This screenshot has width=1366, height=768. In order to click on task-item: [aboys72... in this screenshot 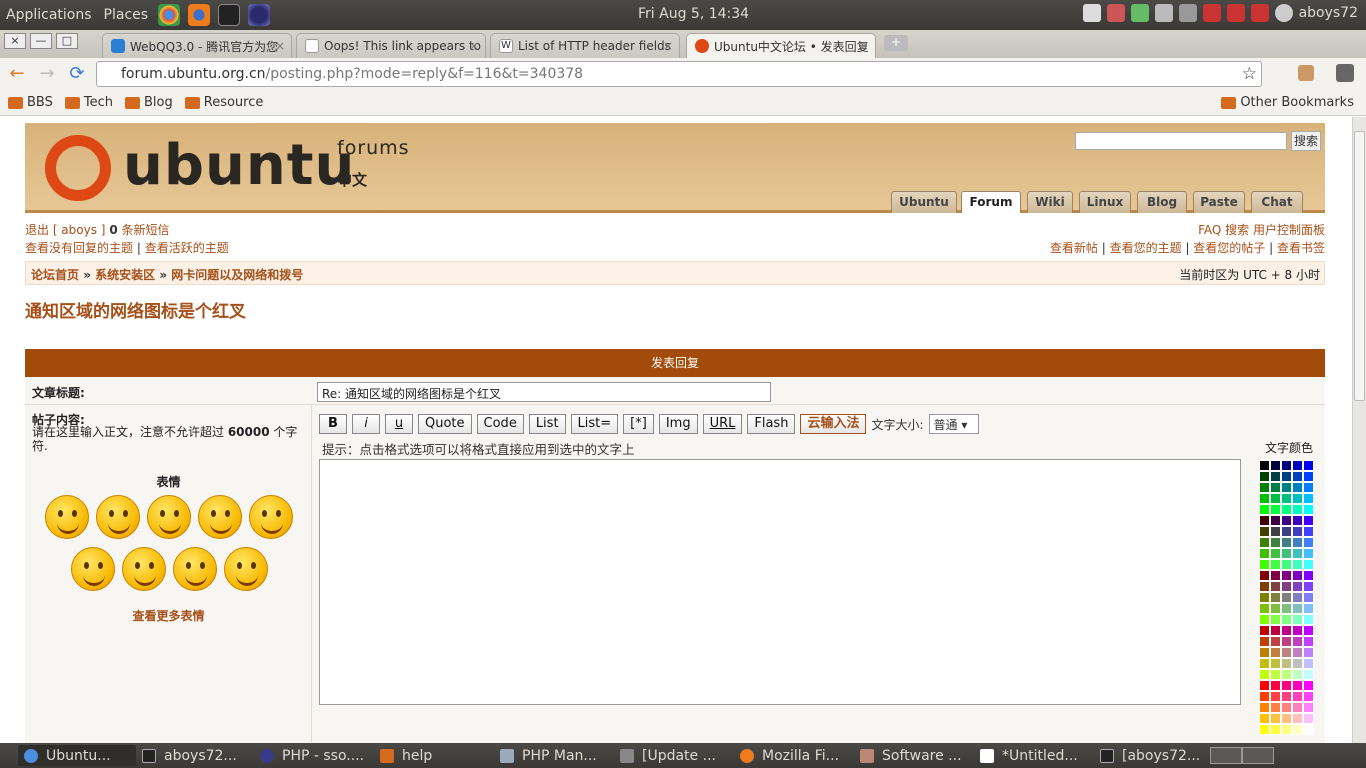, I will do `click(1149, 755)`.